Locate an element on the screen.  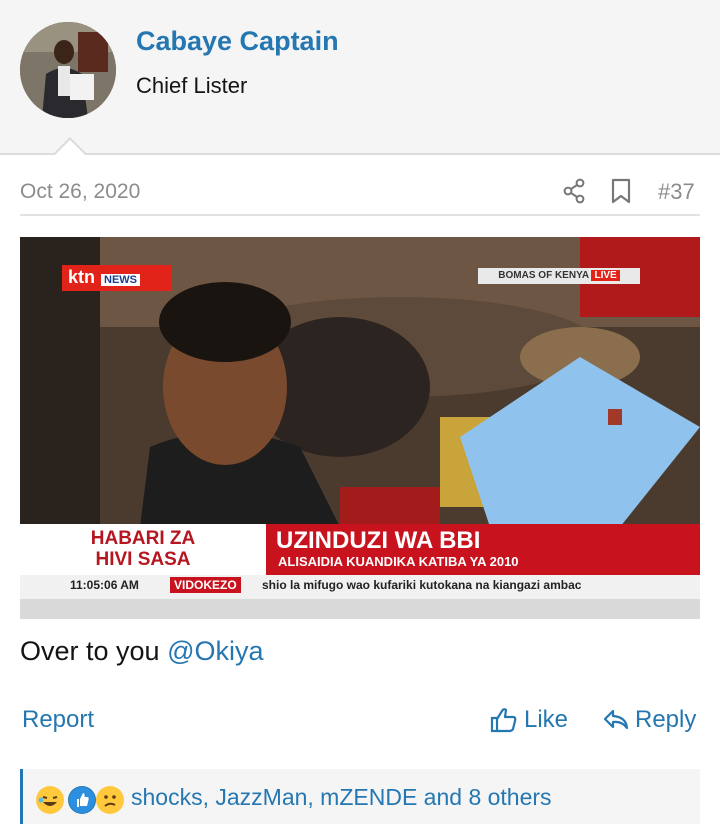
post-body-text: Over to you is located at coordinates (94, 651).